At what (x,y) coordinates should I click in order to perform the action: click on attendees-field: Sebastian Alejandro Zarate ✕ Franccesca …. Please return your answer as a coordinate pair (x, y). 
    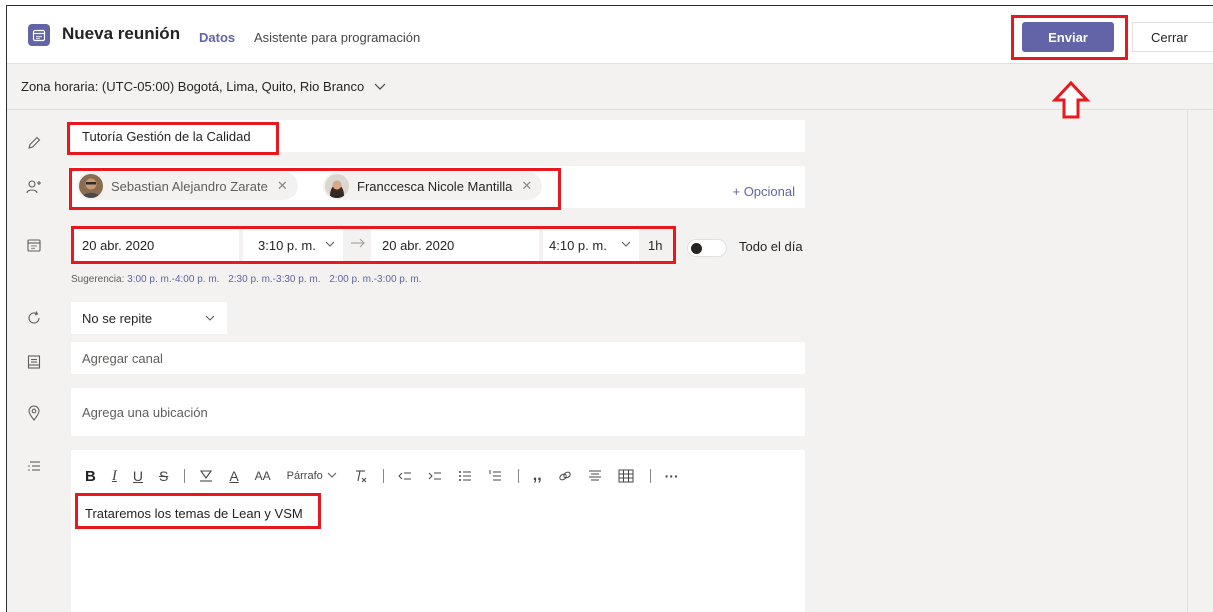
    Looking at the image, I should click on (438, 187).